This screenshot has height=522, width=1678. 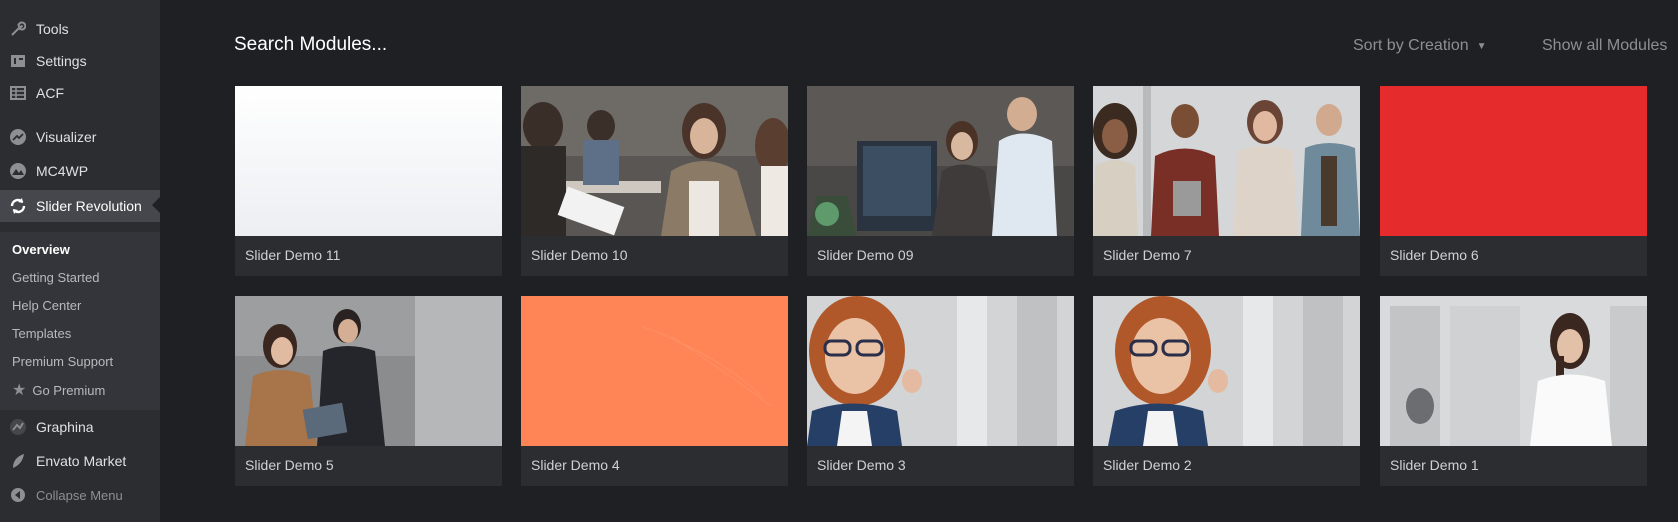 I want to click on sidebar-item-visualizer: Visualizer, so click(x=80, y=137).